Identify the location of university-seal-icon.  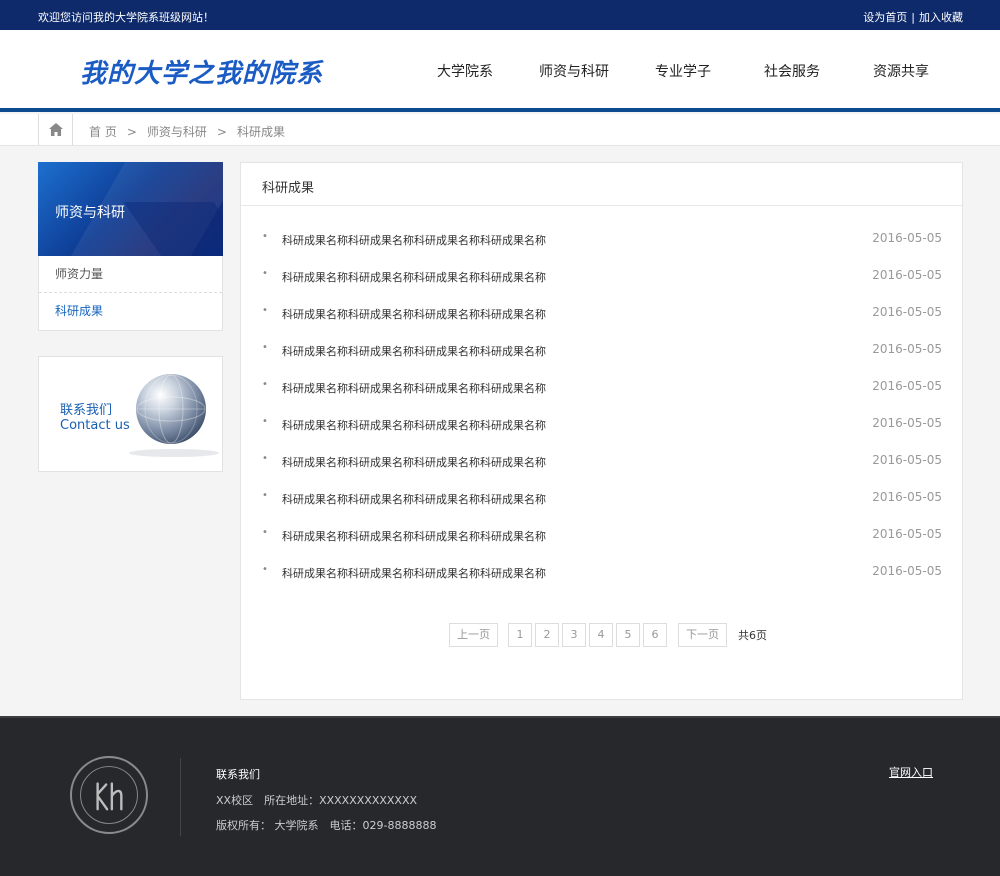
(109, 795).